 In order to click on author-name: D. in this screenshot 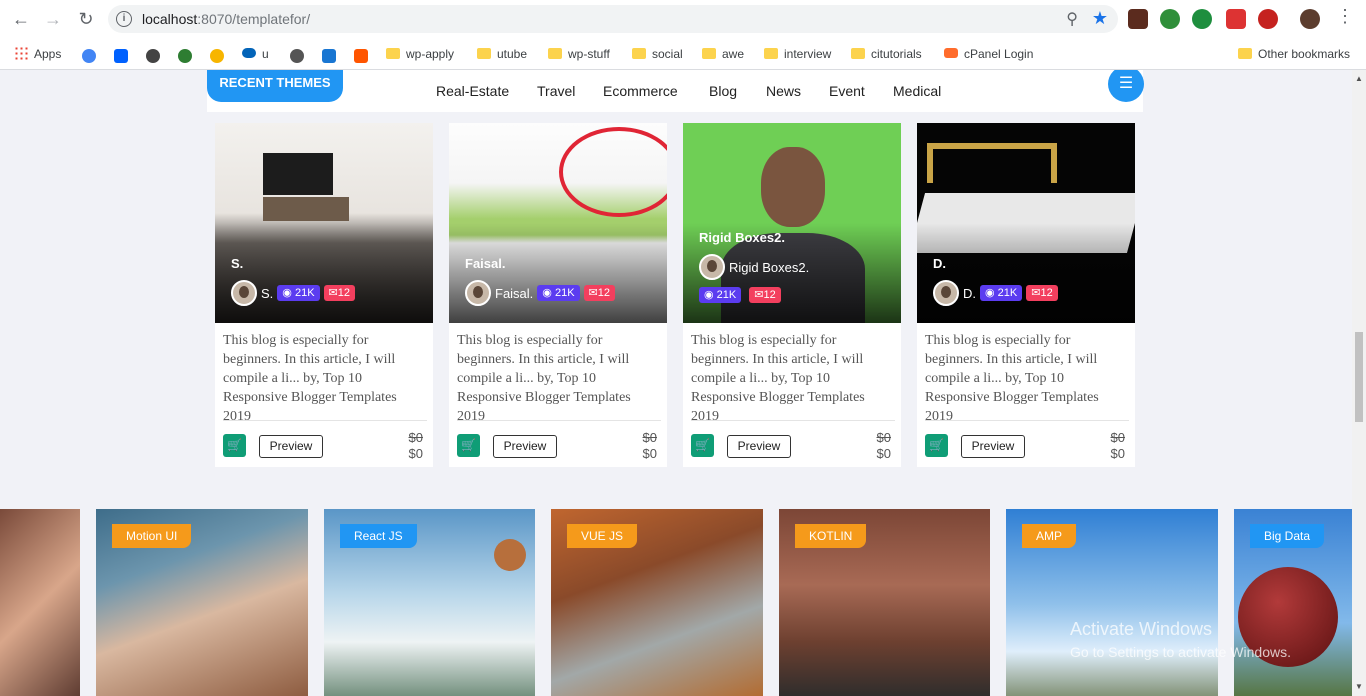, I will do `click(969, 293)`.